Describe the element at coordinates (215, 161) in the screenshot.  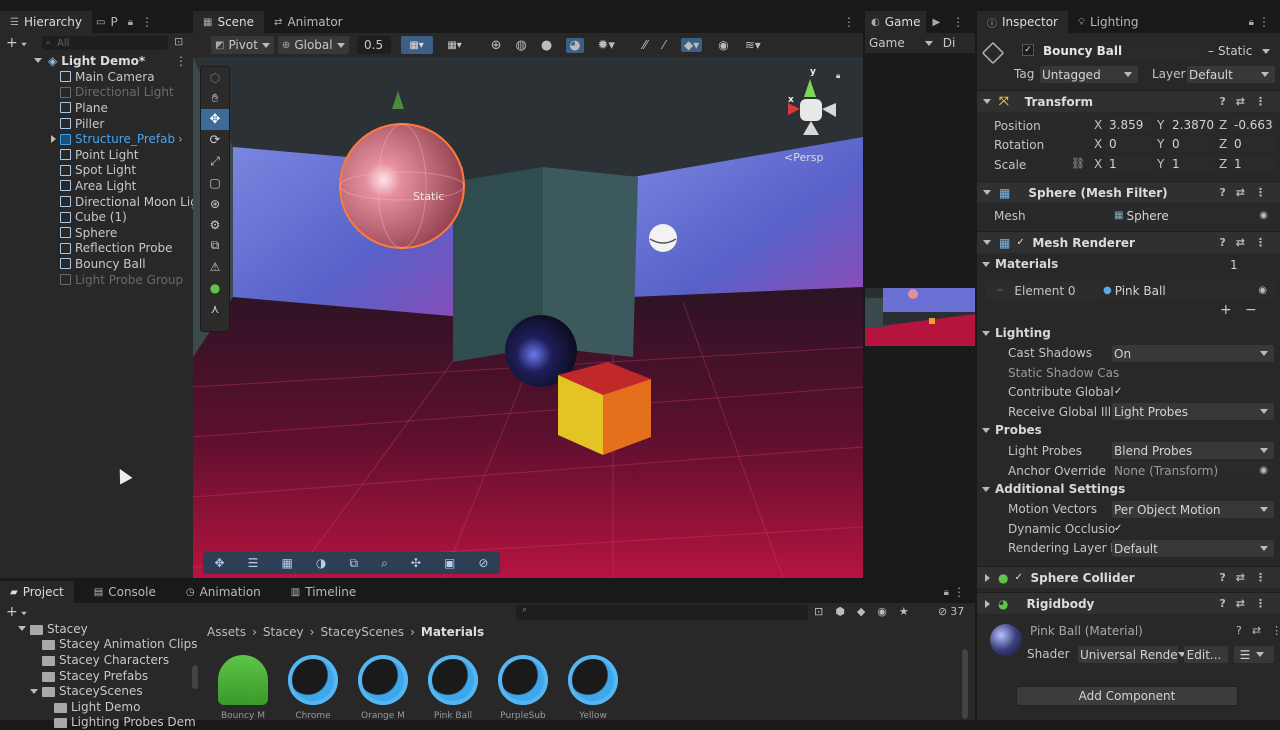
I see `scale-tool-icon: ⤢` at that location.